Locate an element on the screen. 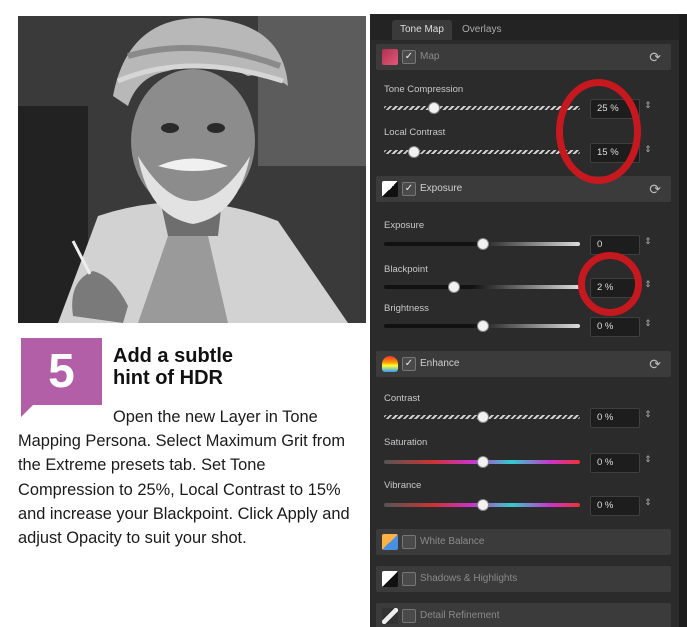 Image resolution: width=687 pixels, height=627 pixels. panel-scrollbar is located at coordinates (683, 320).